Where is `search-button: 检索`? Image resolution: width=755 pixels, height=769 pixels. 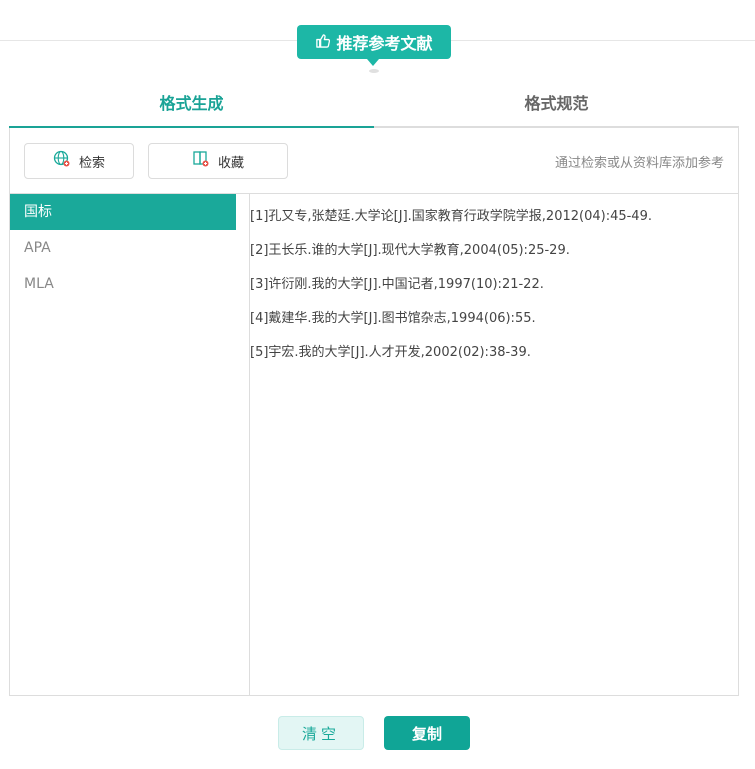 search-button: 检索 is located at coordinates (79, 161).